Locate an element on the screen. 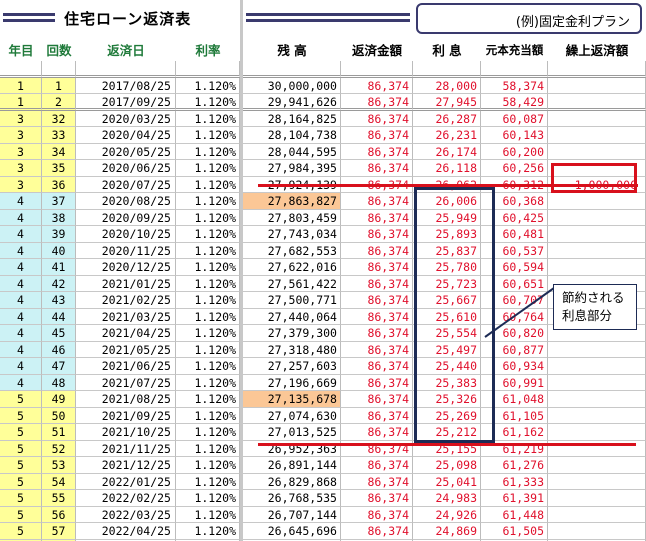 This screenshot has width=646, height=541. balance-cell: 27,984,395 is located at coordinates (292, 168).